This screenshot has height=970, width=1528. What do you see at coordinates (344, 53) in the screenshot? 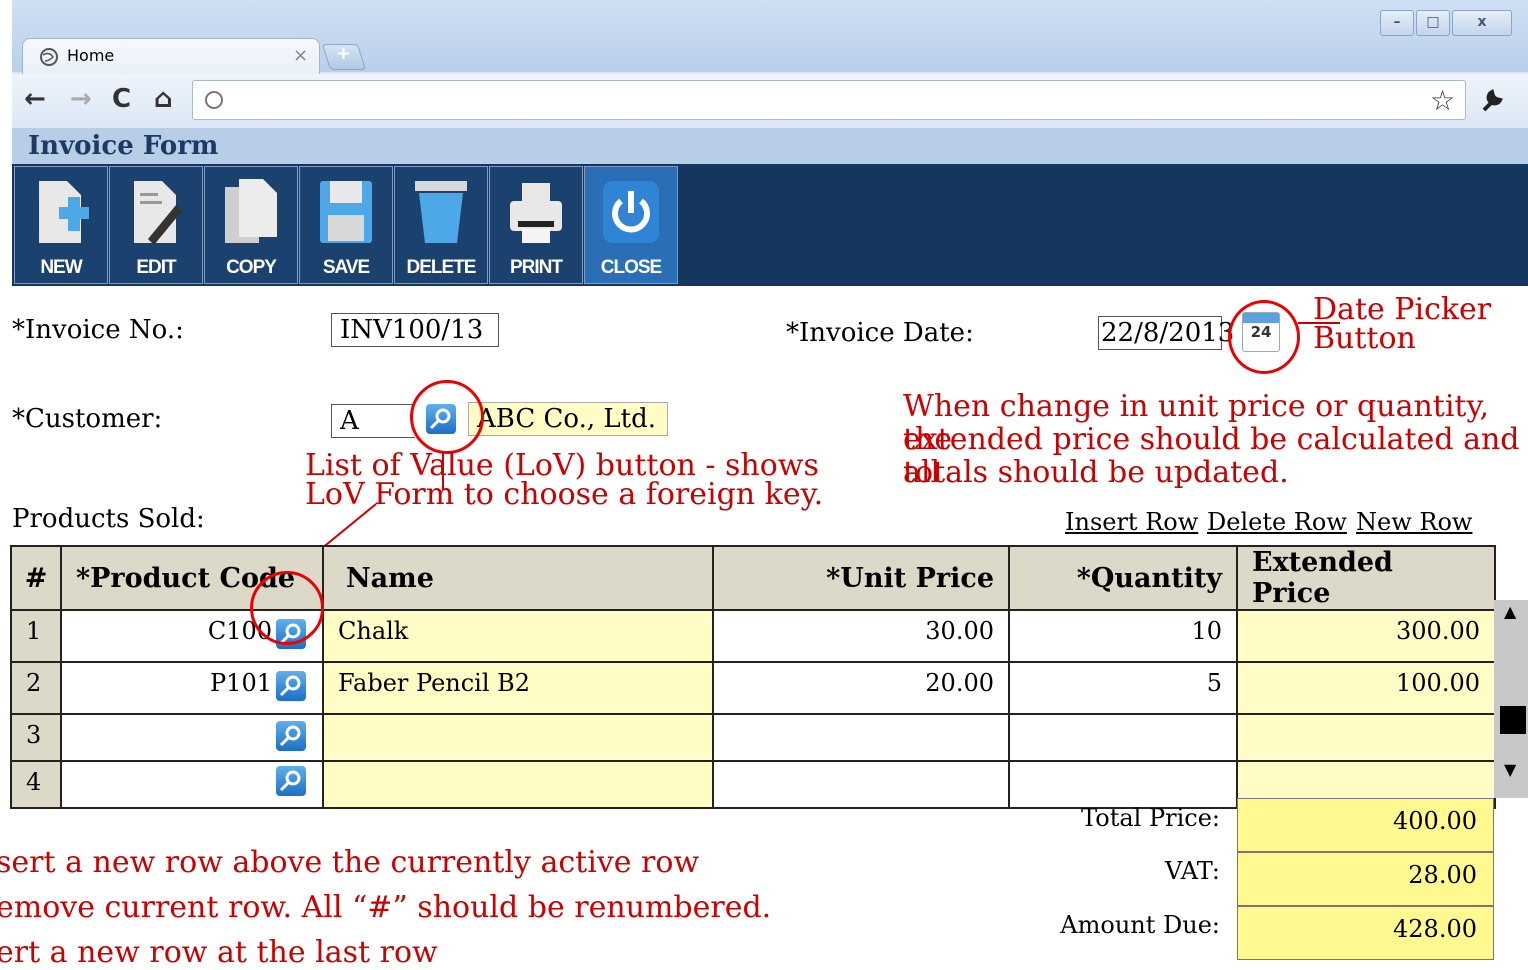
I see `new-tab-plus-icon: +` at bounding box center [344, 53].